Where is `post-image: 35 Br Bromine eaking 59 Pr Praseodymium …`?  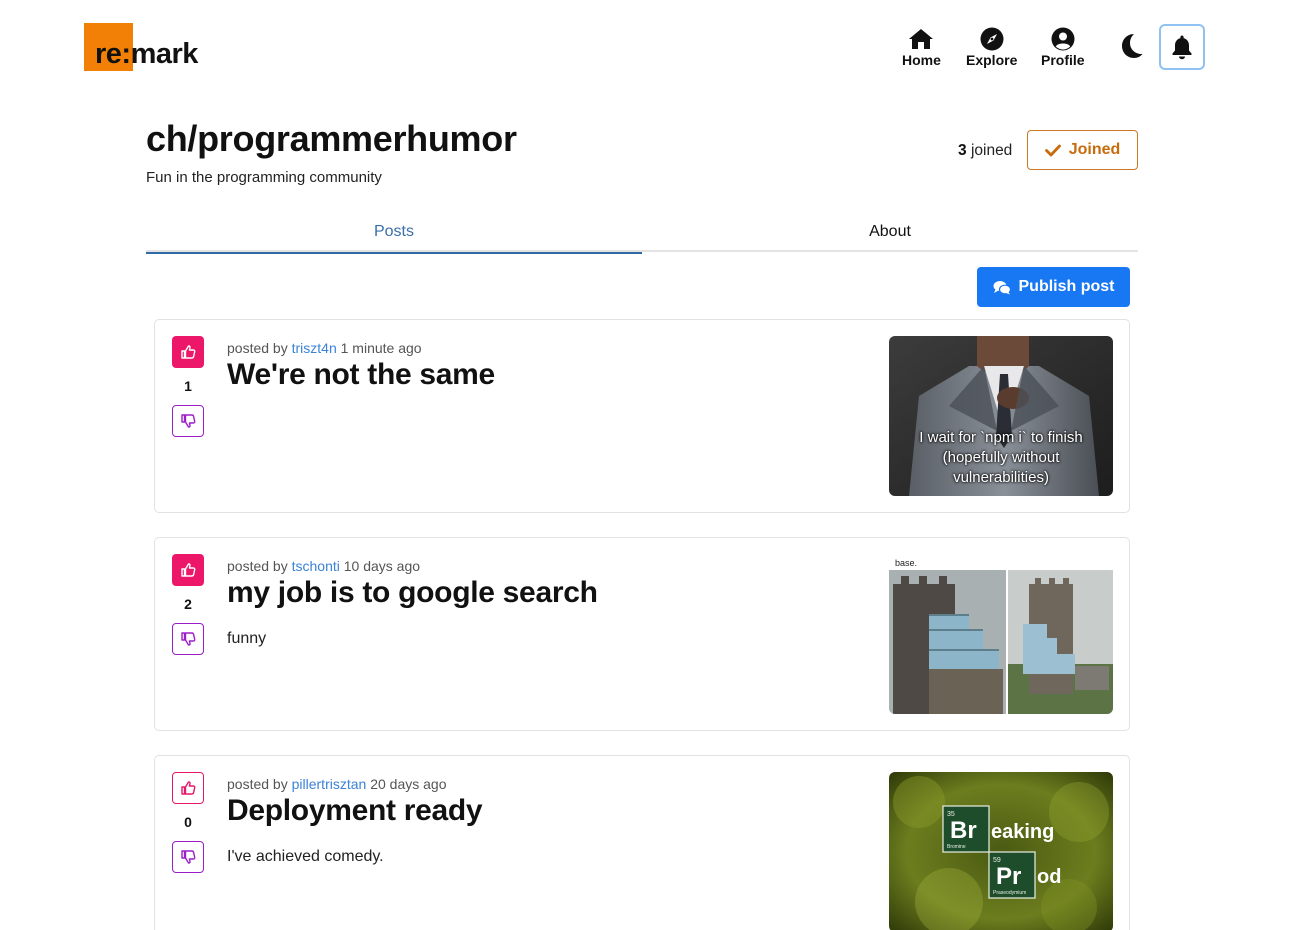 post-image: 35 Br Bromine eaking 59 Pr Praseodymium … is located at coordinates (1001, 851).